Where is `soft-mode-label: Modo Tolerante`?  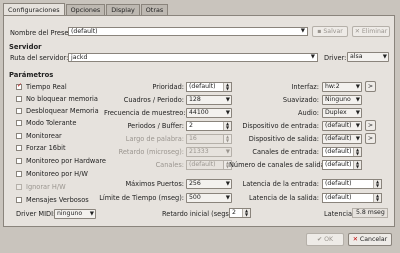 soft-mode-label: Modo Tolerante is located at coordinates (51, 123).